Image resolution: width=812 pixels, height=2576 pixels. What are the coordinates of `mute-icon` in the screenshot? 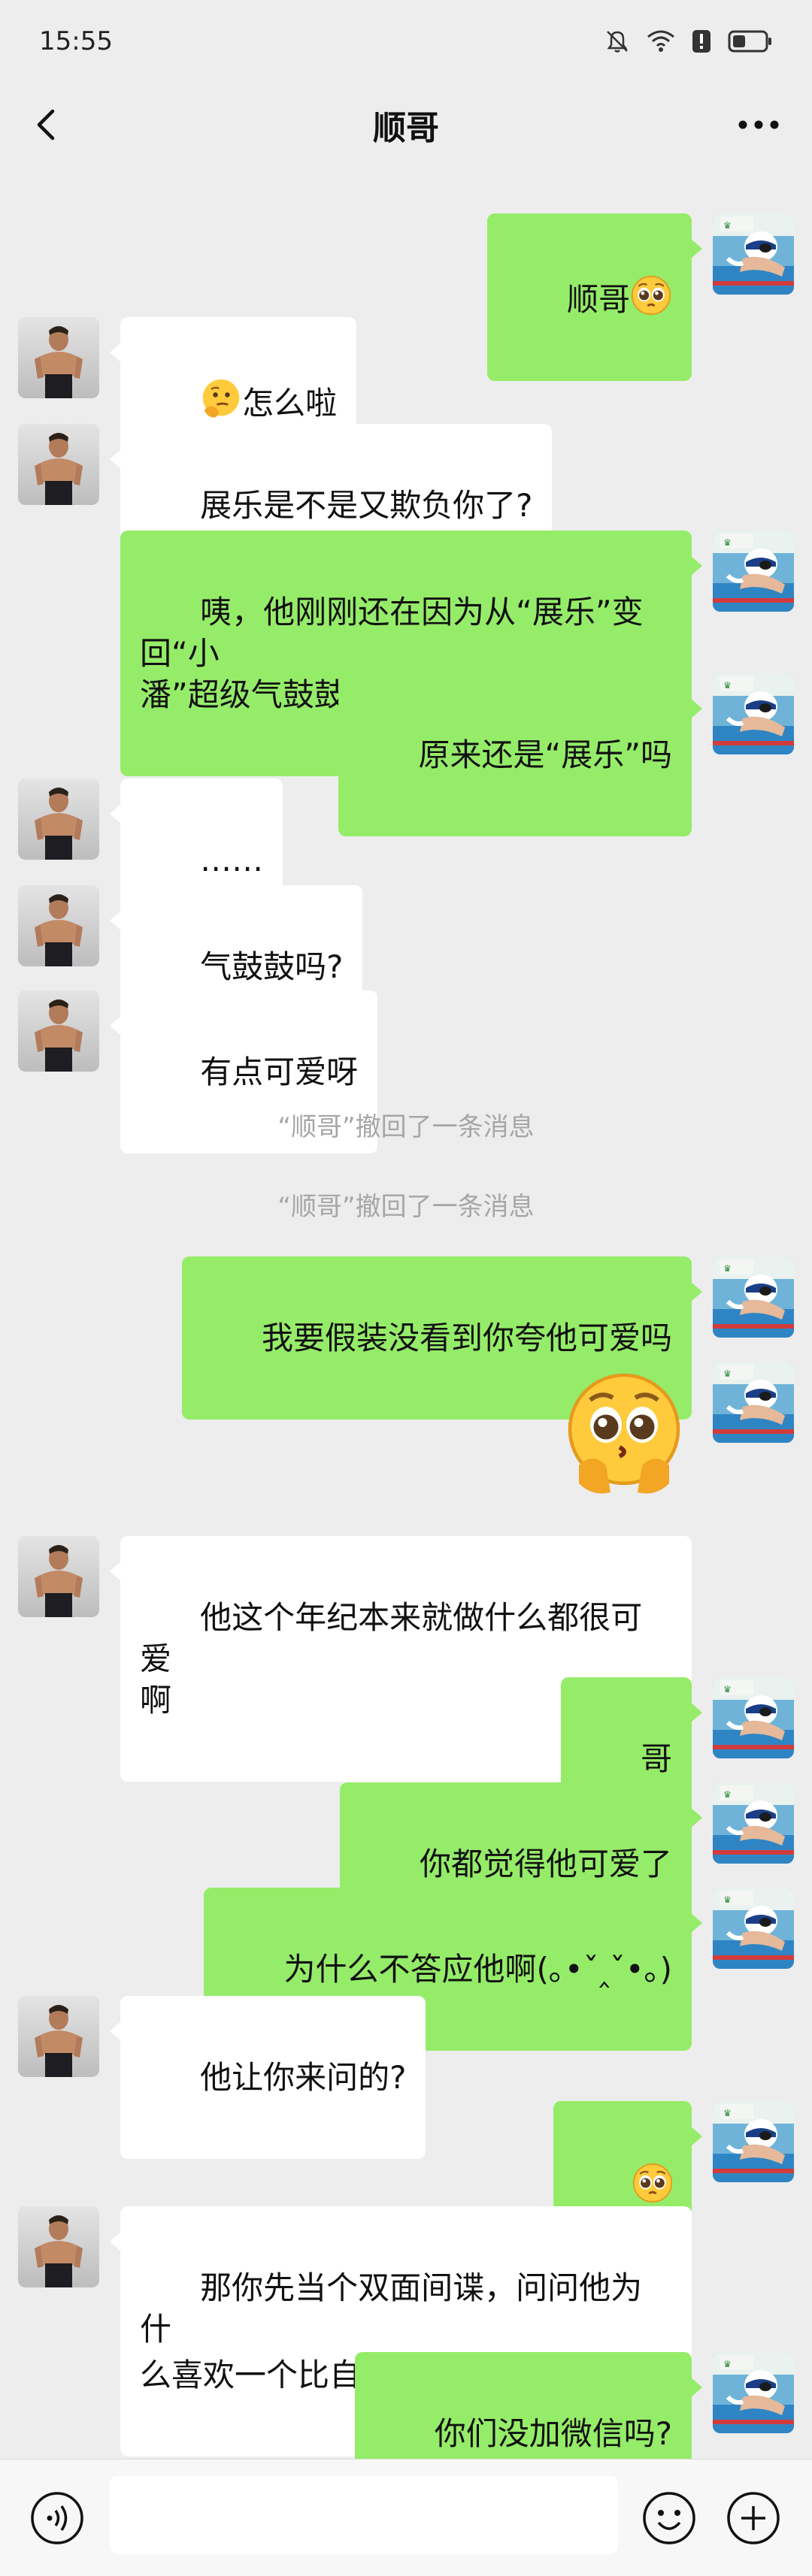 It's located at (617, 42).